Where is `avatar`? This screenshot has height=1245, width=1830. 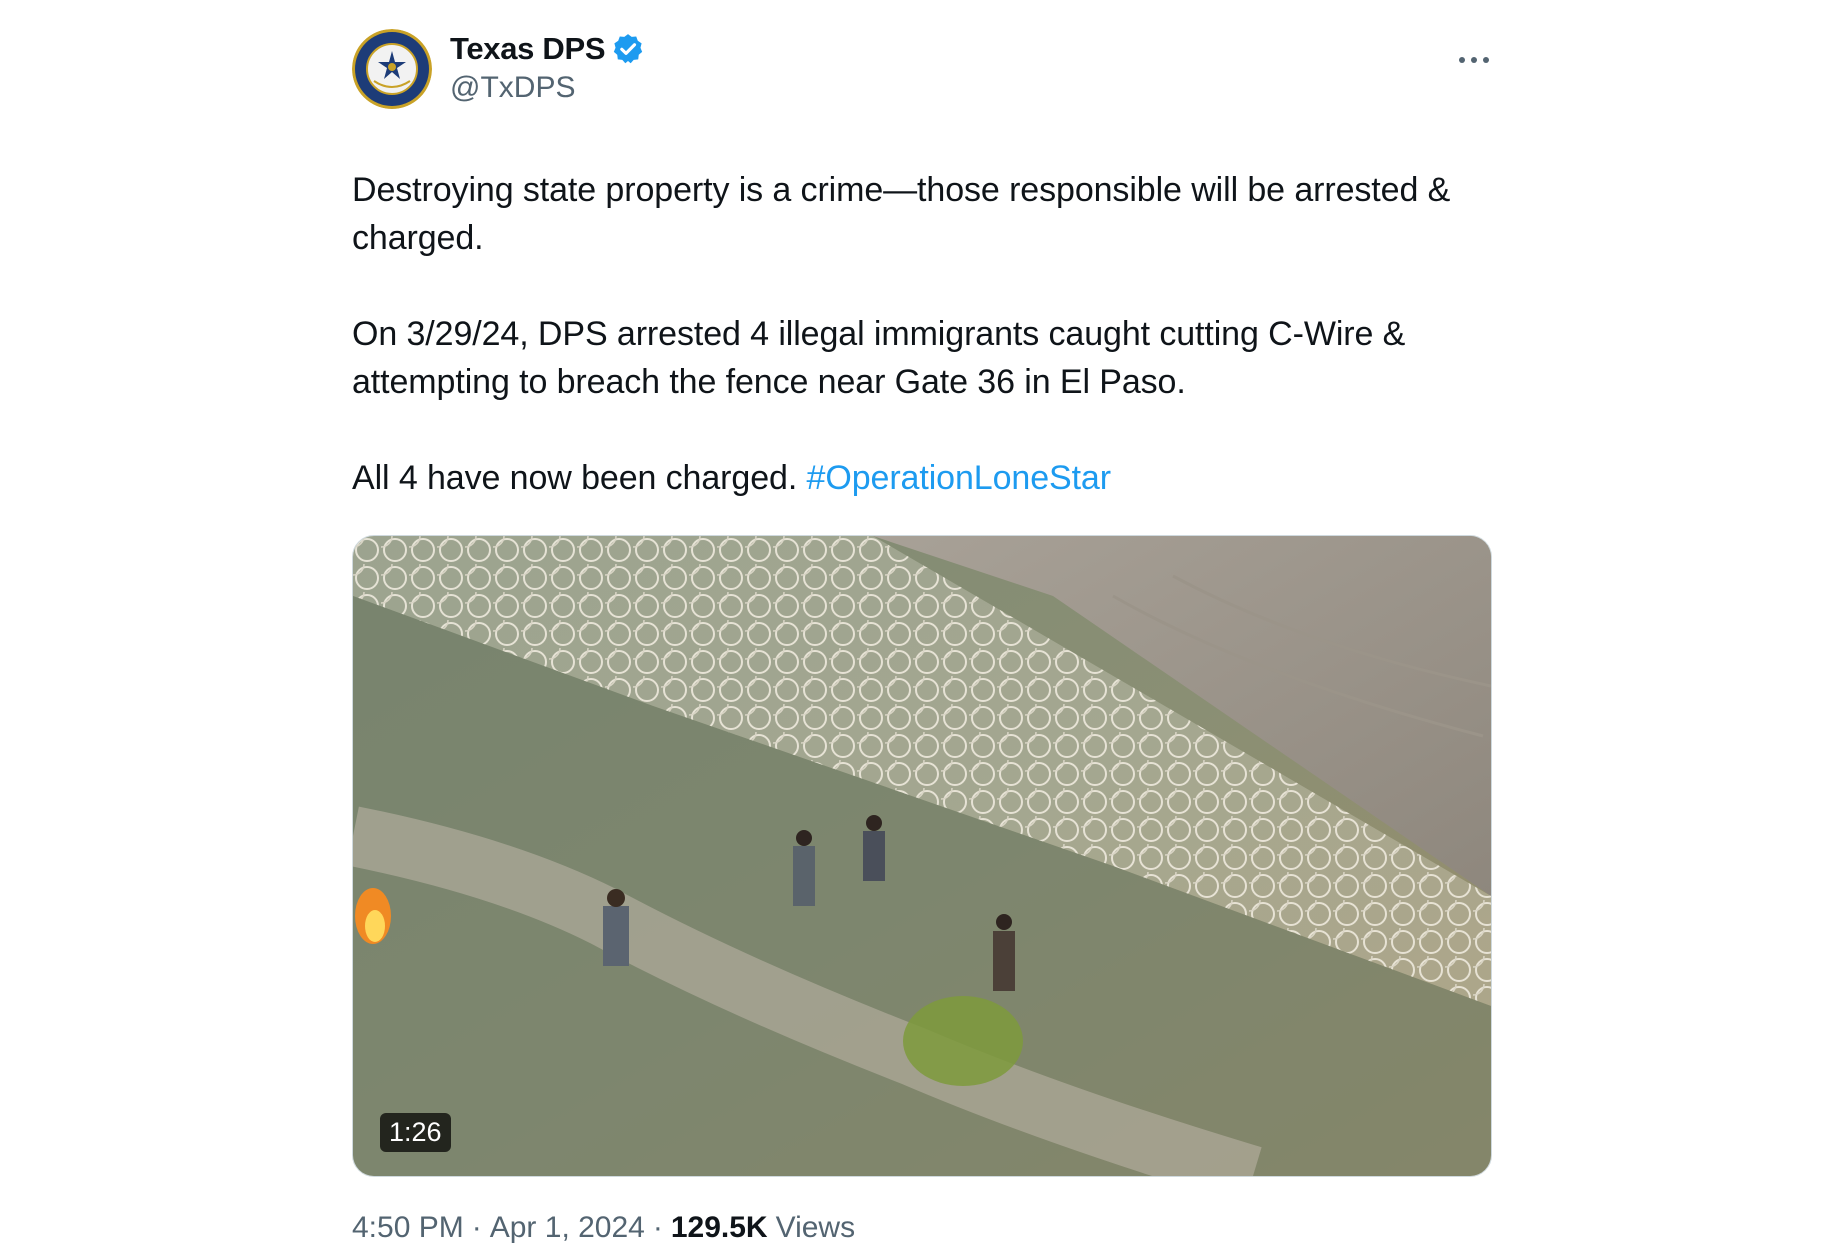
avatar is located at coordinates (392, 69).